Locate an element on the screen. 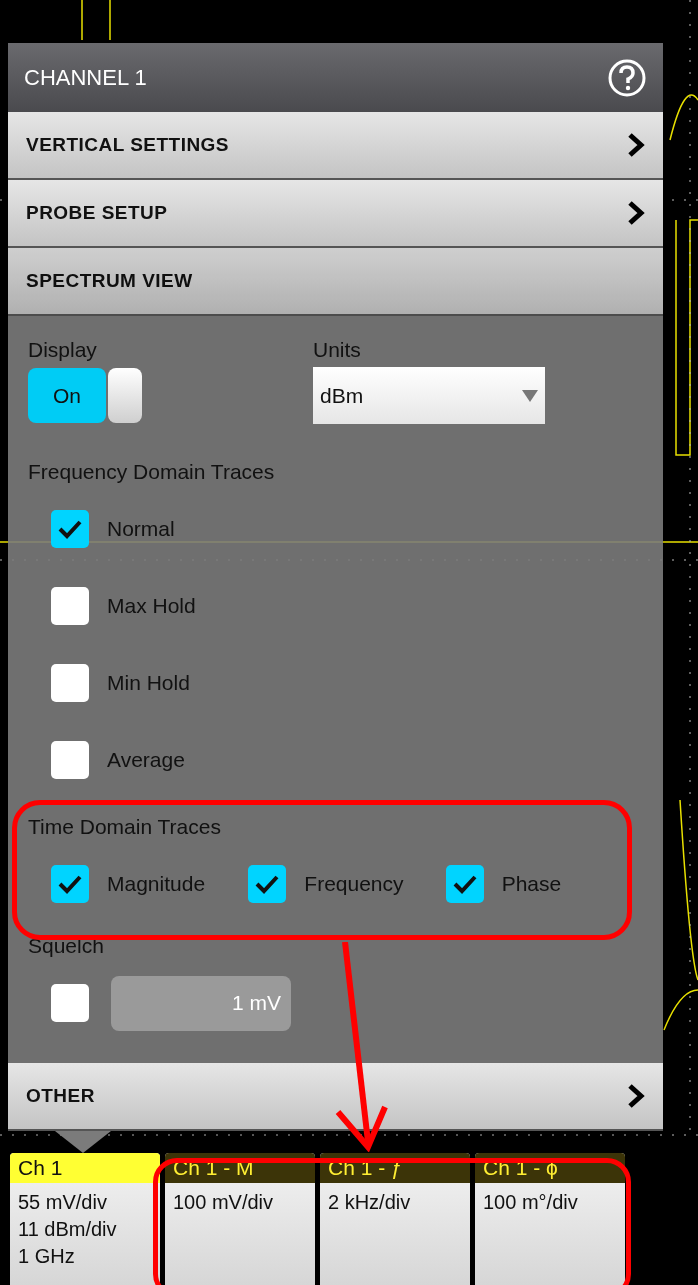 The width and height of the screenshot is (698, 1285). checkbox-label: Frequency is located at coordinates (354, 884).